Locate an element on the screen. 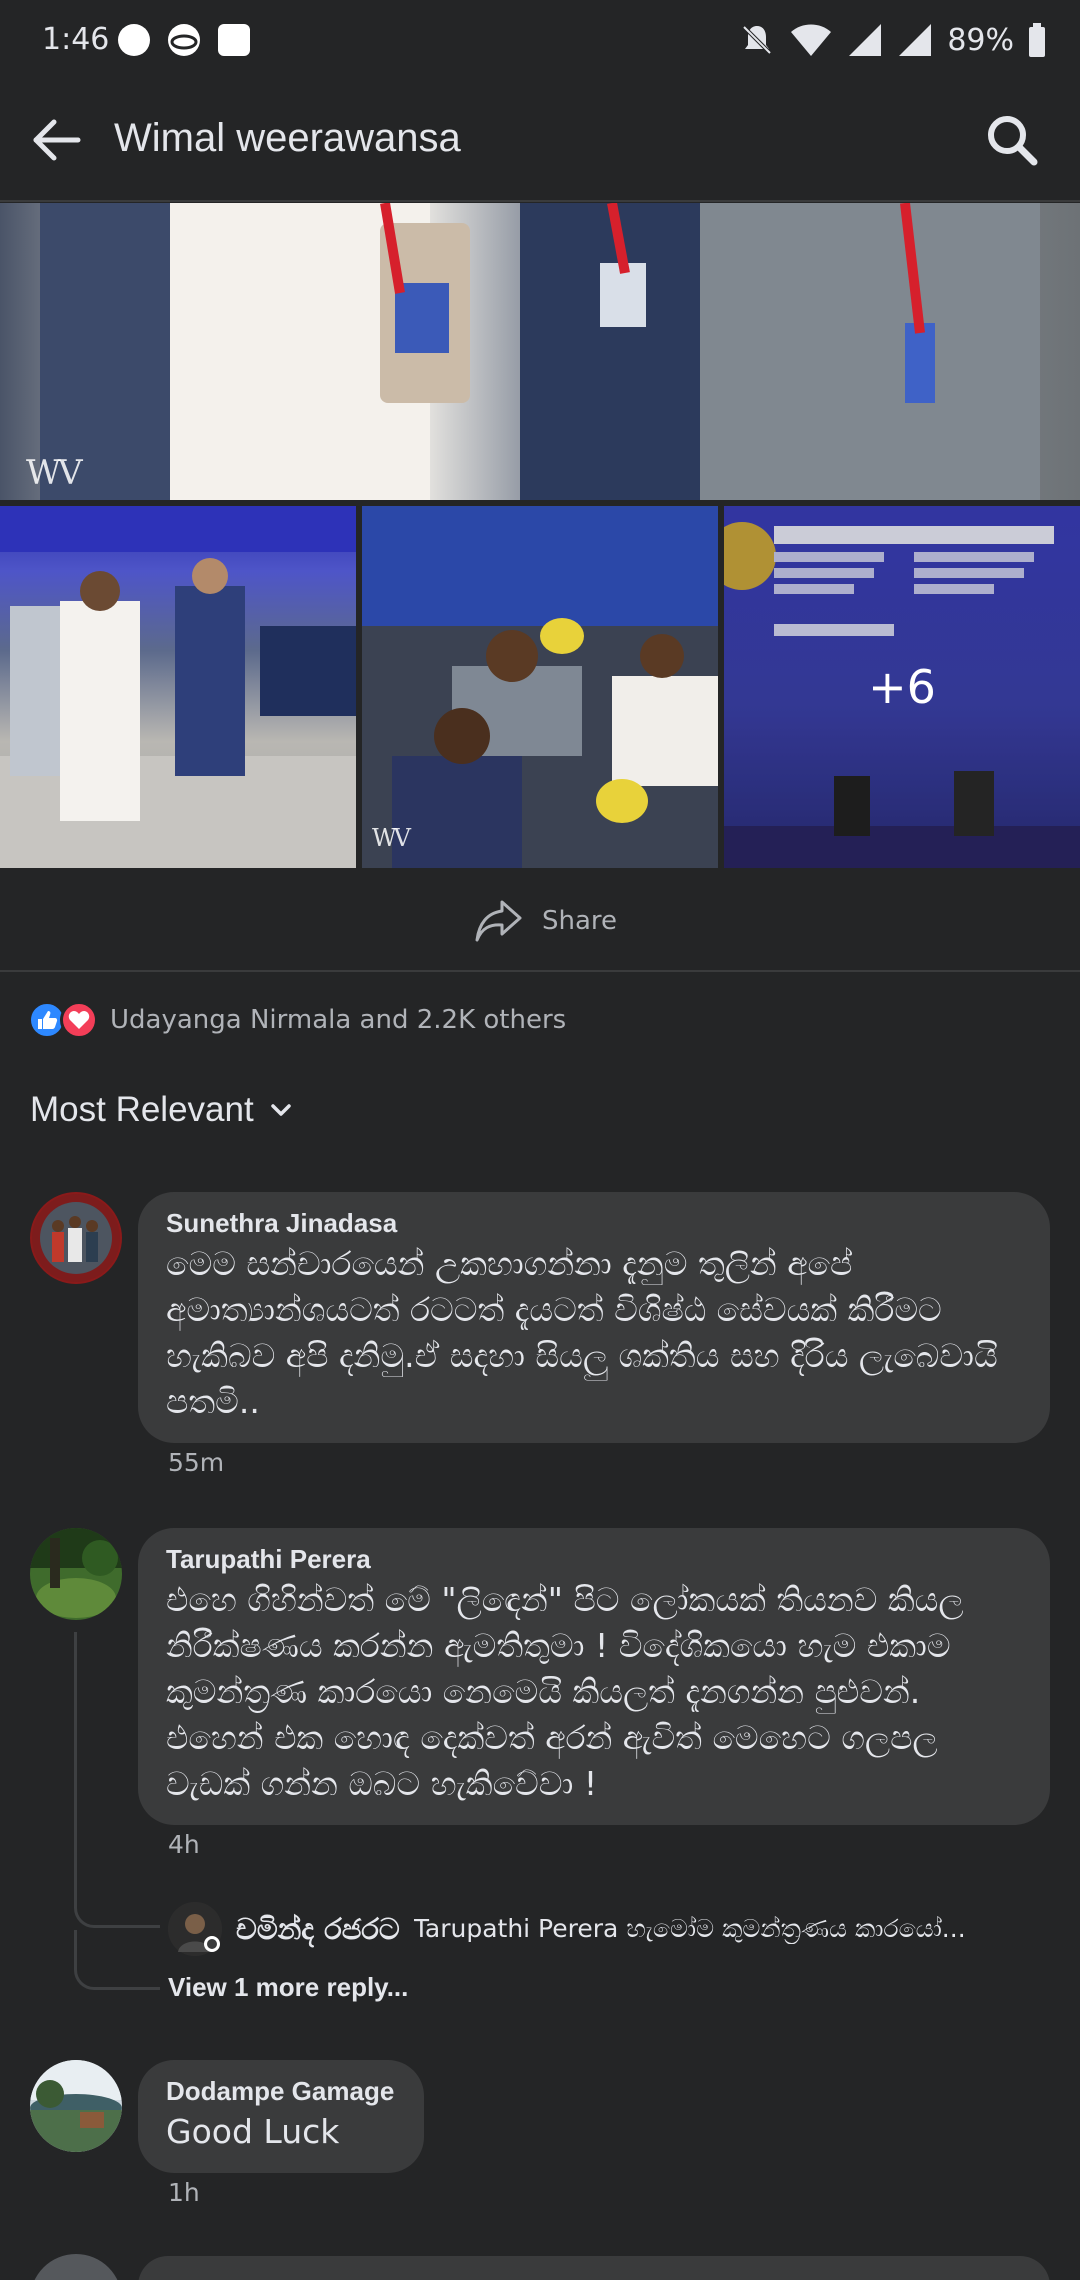 This screenshot has width=1080, height=2280. chat-bubble-icon is located at coordinates (134, 40).